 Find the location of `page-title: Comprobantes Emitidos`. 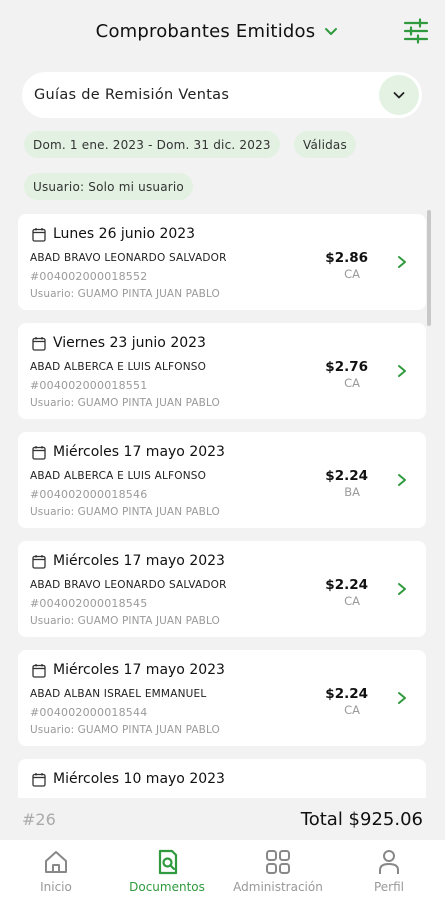

page-title: Comprobantes Emitidos is located at coordinates (205, 31).